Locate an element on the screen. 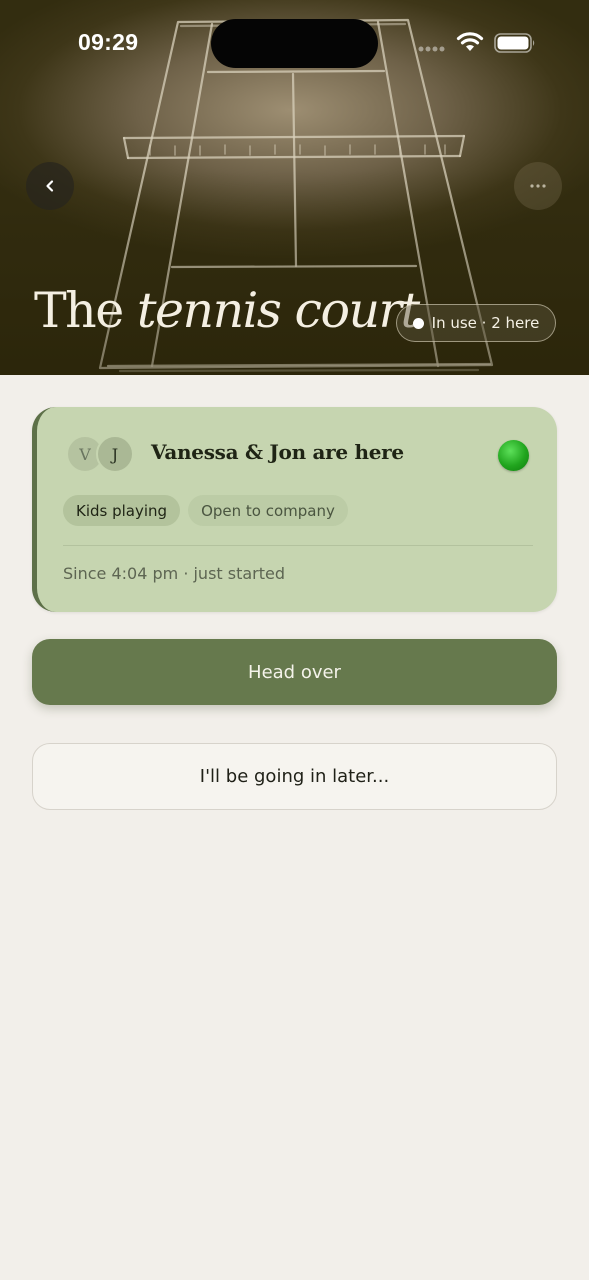  status-badge: In use · 2 here is located at coordinates (476, 323).